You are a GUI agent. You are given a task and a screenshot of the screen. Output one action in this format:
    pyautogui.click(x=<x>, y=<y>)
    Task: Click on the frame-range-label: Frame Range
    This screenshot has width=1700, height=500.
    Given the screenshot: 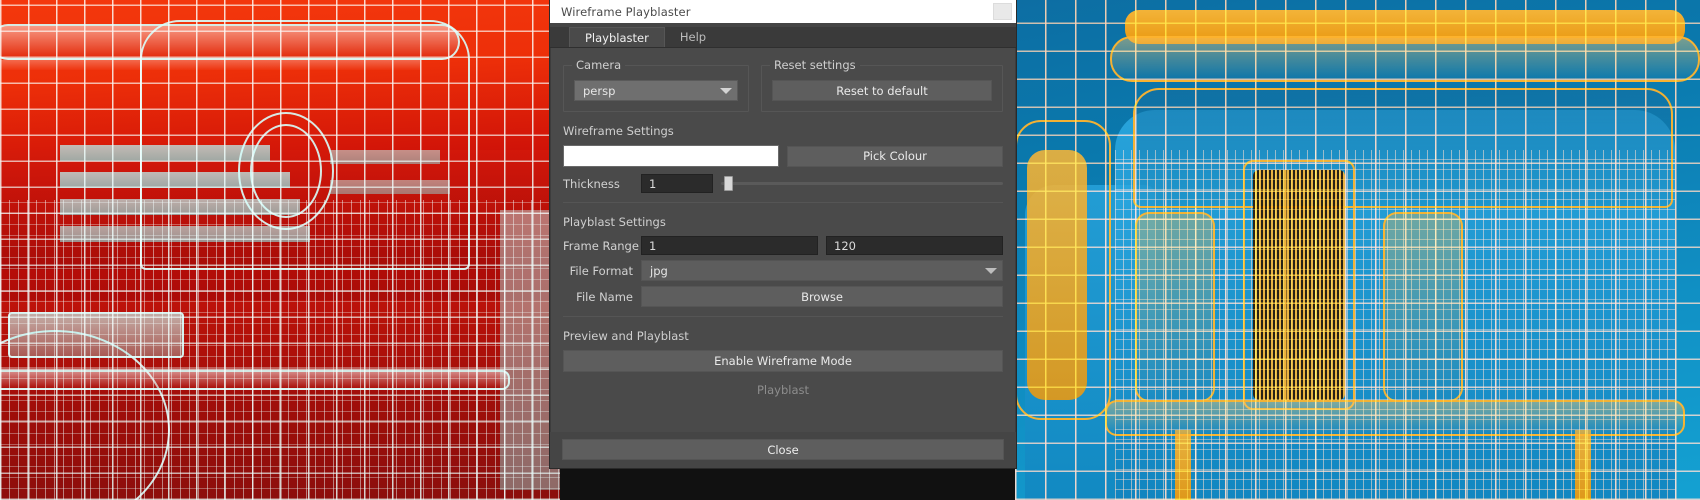 What is the action you would take?
    pyautogui.click(x=601, y=245)
    